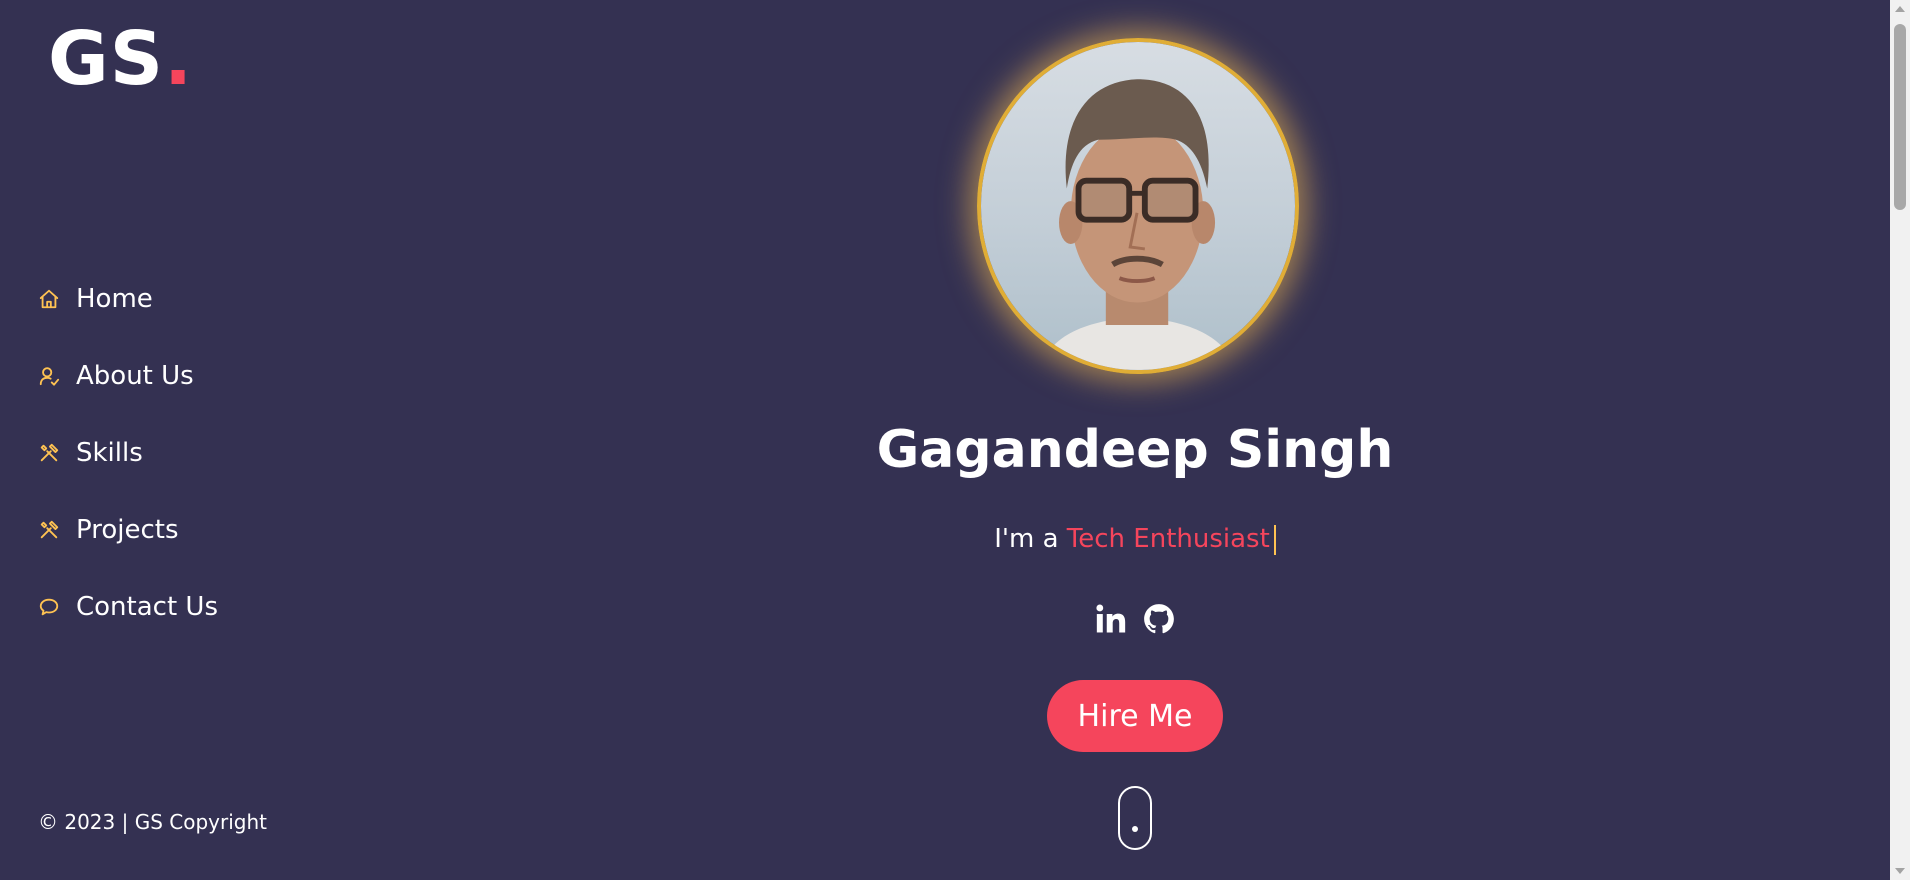 The height and width of the screenshot is (880, 1910). What do you see at coordinates (1159, 619) in the screenshot?
I see `github-icon` at bounding box center [1159, 619].